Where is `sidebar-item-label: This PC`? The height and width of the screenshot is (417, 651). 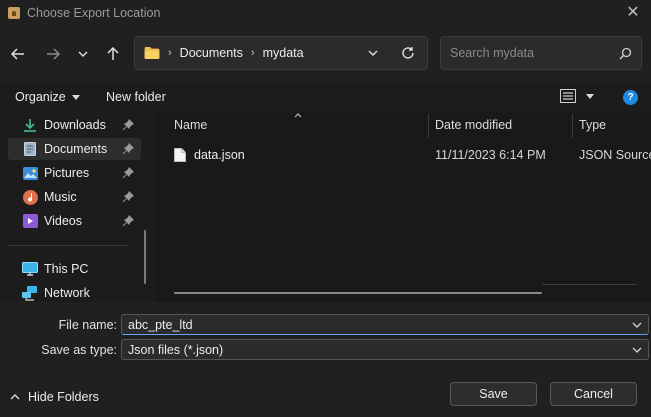 sidebar-item-label: This PC is located at coordinates (66, 269).